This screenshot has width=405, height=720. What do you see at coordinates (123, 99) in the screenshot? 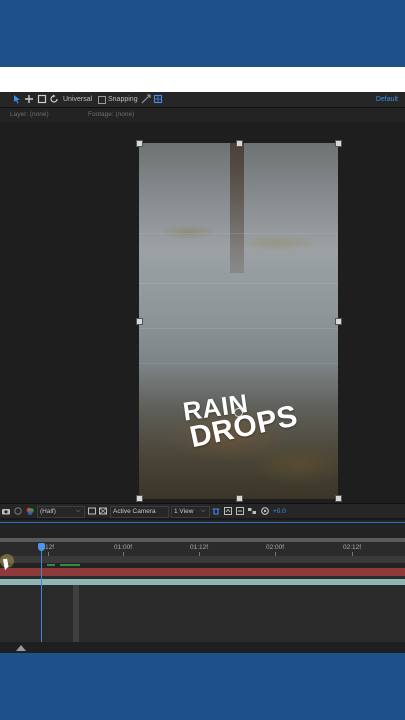
I see `snapping-label: Snapping` at bounding box center [123, 99].